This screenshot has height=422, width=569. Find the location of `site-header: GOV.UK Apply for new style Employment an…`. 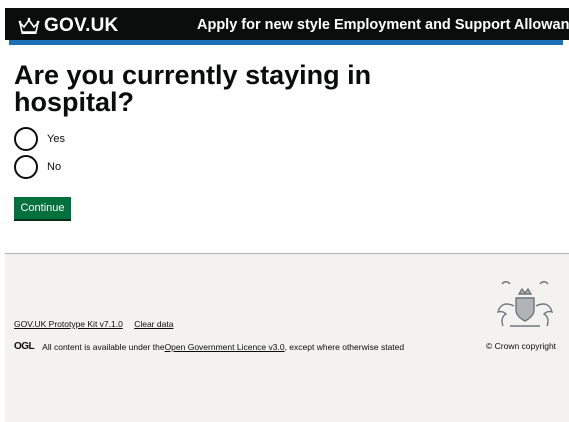

site-header: GOV.UK Apply for new style Employment an… is located at coordinates (287, 24).